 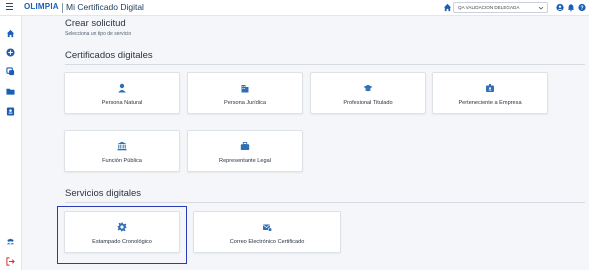 What do you see at coordinates (245, 146) in the screenshot?
I see `briefcase-icon` at bounding box center [245, 146].